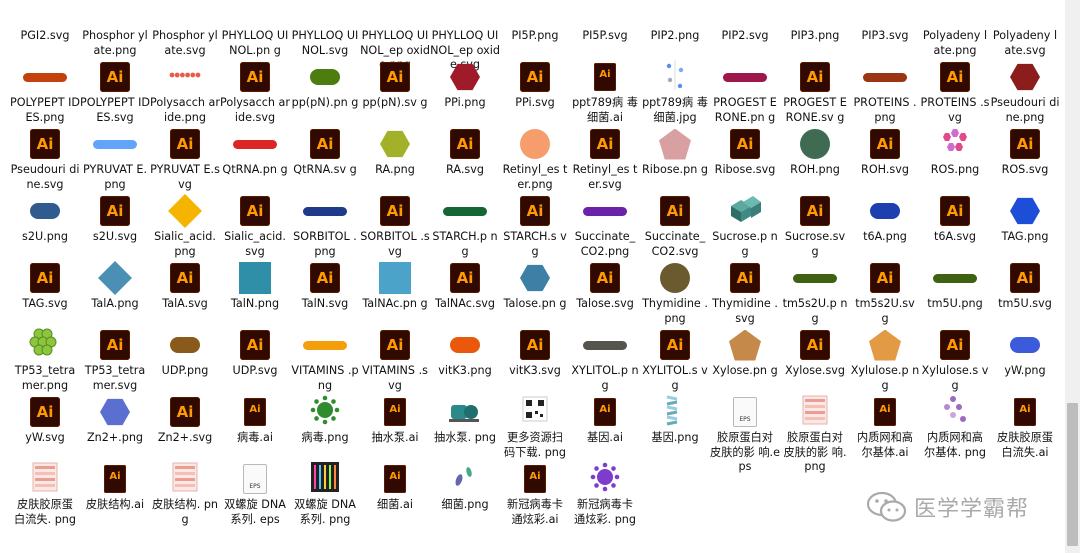 This screenshot has width=1080, height=553. What do you see at coordinates (745, 353) in the screenshot?
I see `file-item: Xylose.pn g` at bounding box center [745, 353].